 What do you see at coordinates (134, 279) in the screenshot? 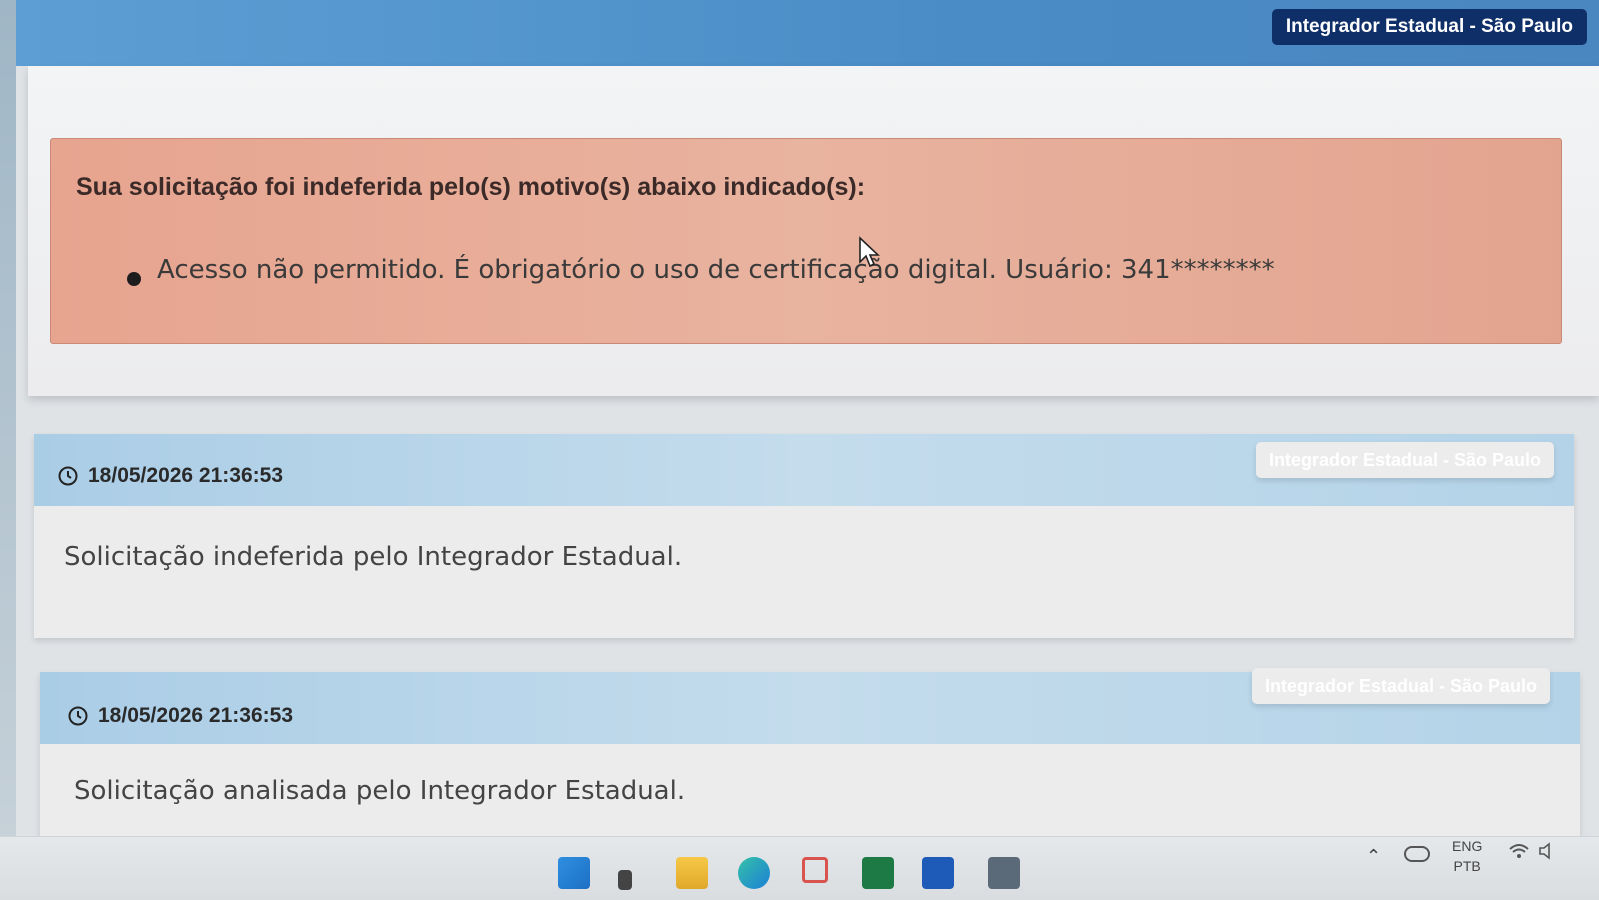
I see `bullet-icon` at bounding box center [134, 279].